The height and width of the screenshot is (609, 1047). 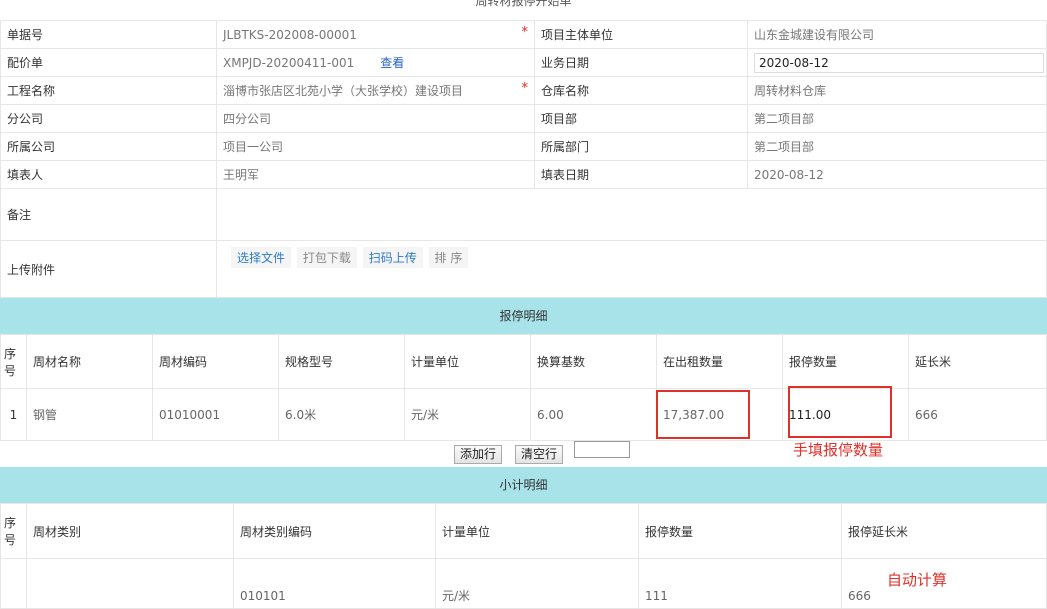 I want to click on sort-button: 排 序, so click(x=448, y=257).